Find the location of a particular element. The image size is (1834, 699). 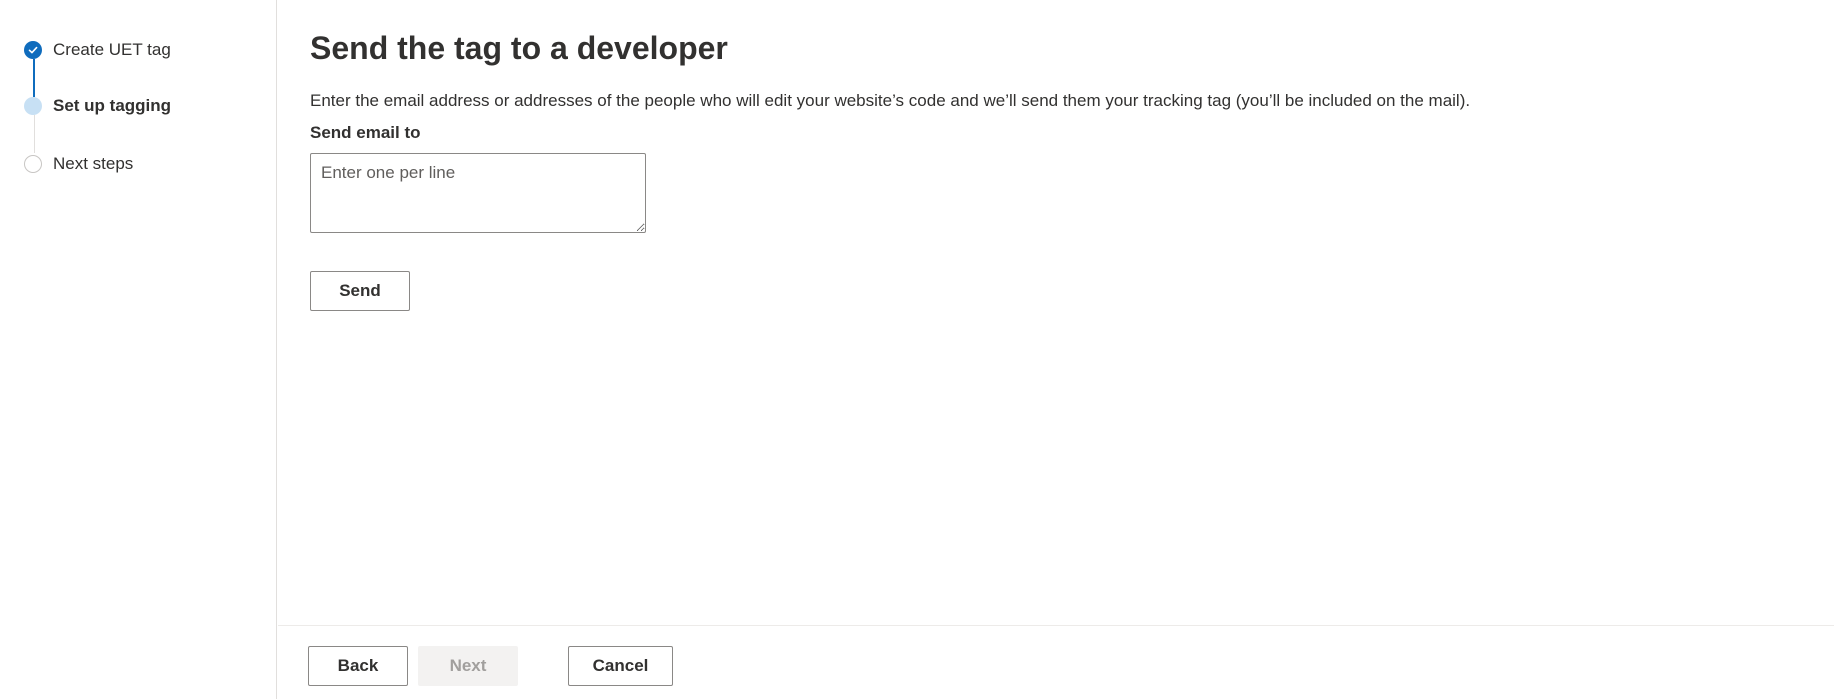

step-label: Create UET tag is located at coordinates (112, 49).